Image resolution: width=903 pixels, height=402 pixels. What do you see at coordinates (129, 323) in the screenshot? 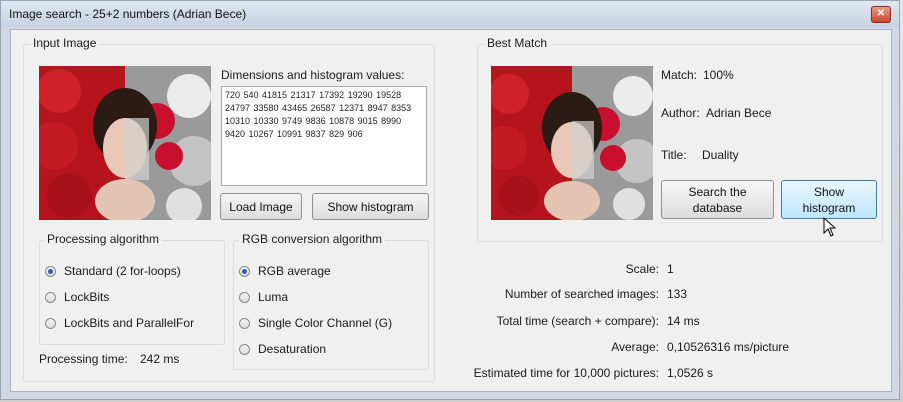
I see `processing-option-label: LockBits and ParallelFor` at bounding box center [129, 323].